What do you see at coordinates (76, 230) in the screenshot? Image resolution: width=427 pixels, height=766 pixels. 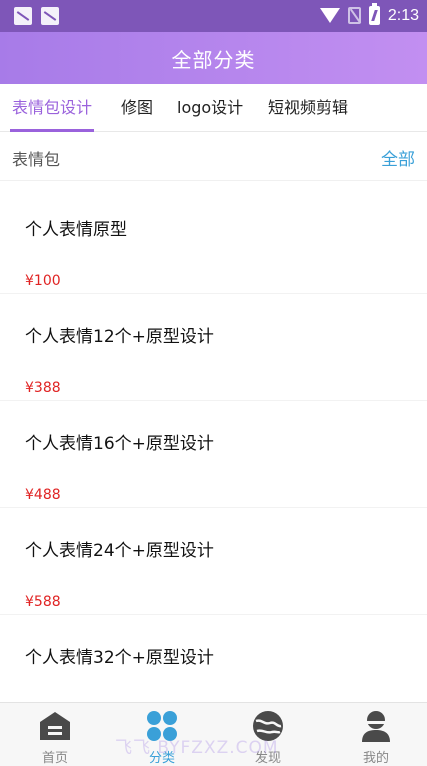 I see `item-title: 个人表情原型` at bounding box center [76, 230].